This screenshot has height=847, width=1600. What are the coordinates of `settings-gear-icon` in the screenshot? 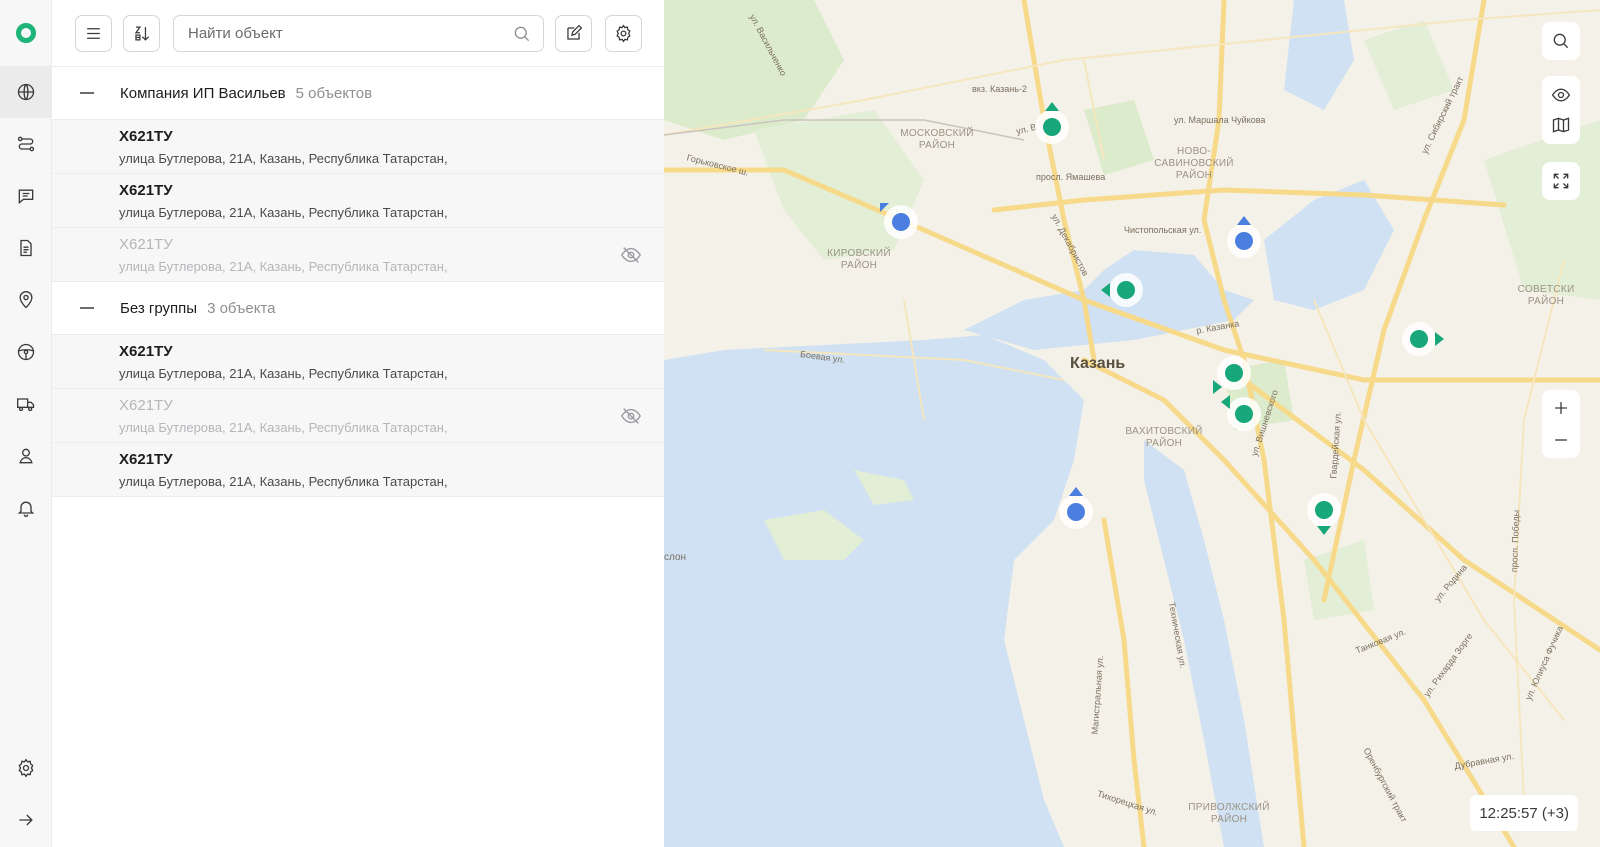 It's located at (26, 768).